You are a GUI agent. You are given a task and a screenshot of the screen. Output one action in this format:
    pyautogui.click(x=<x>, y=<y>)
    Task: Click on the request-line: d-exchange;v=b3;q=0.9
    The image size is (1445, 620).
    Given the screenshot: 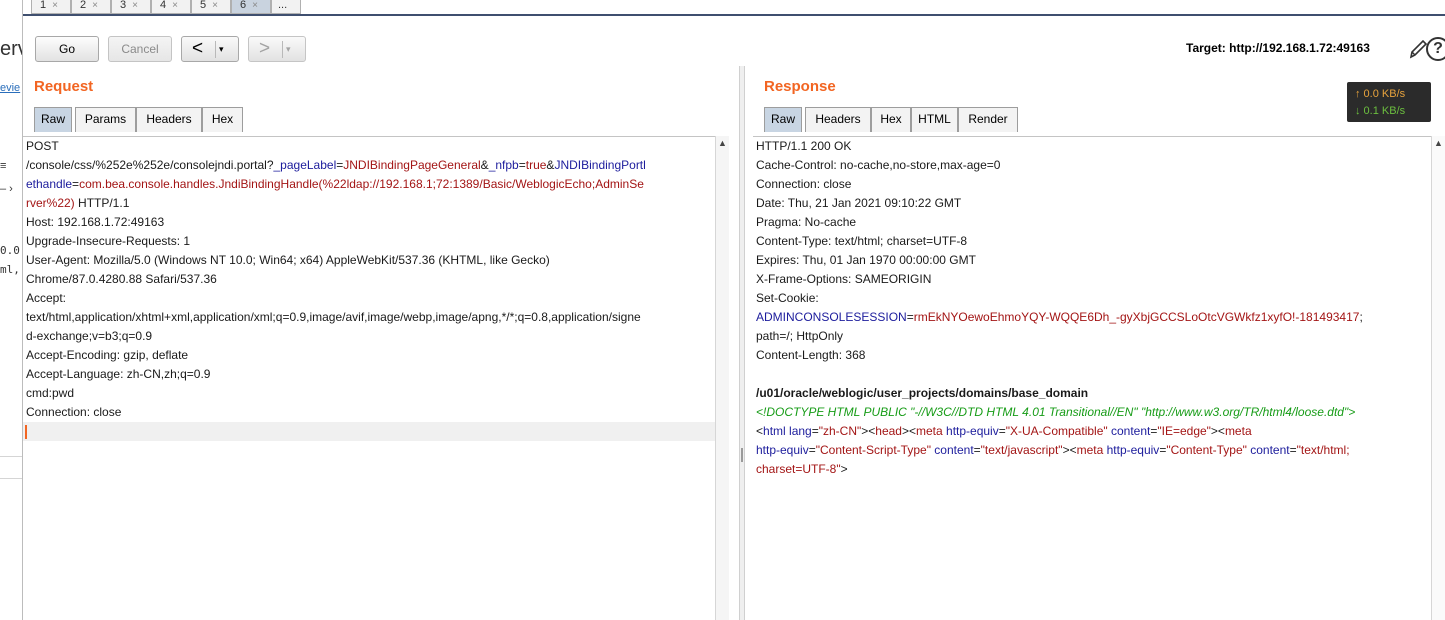 What is the action you would take?
    pyautogui.click(x=89, y=336)
    